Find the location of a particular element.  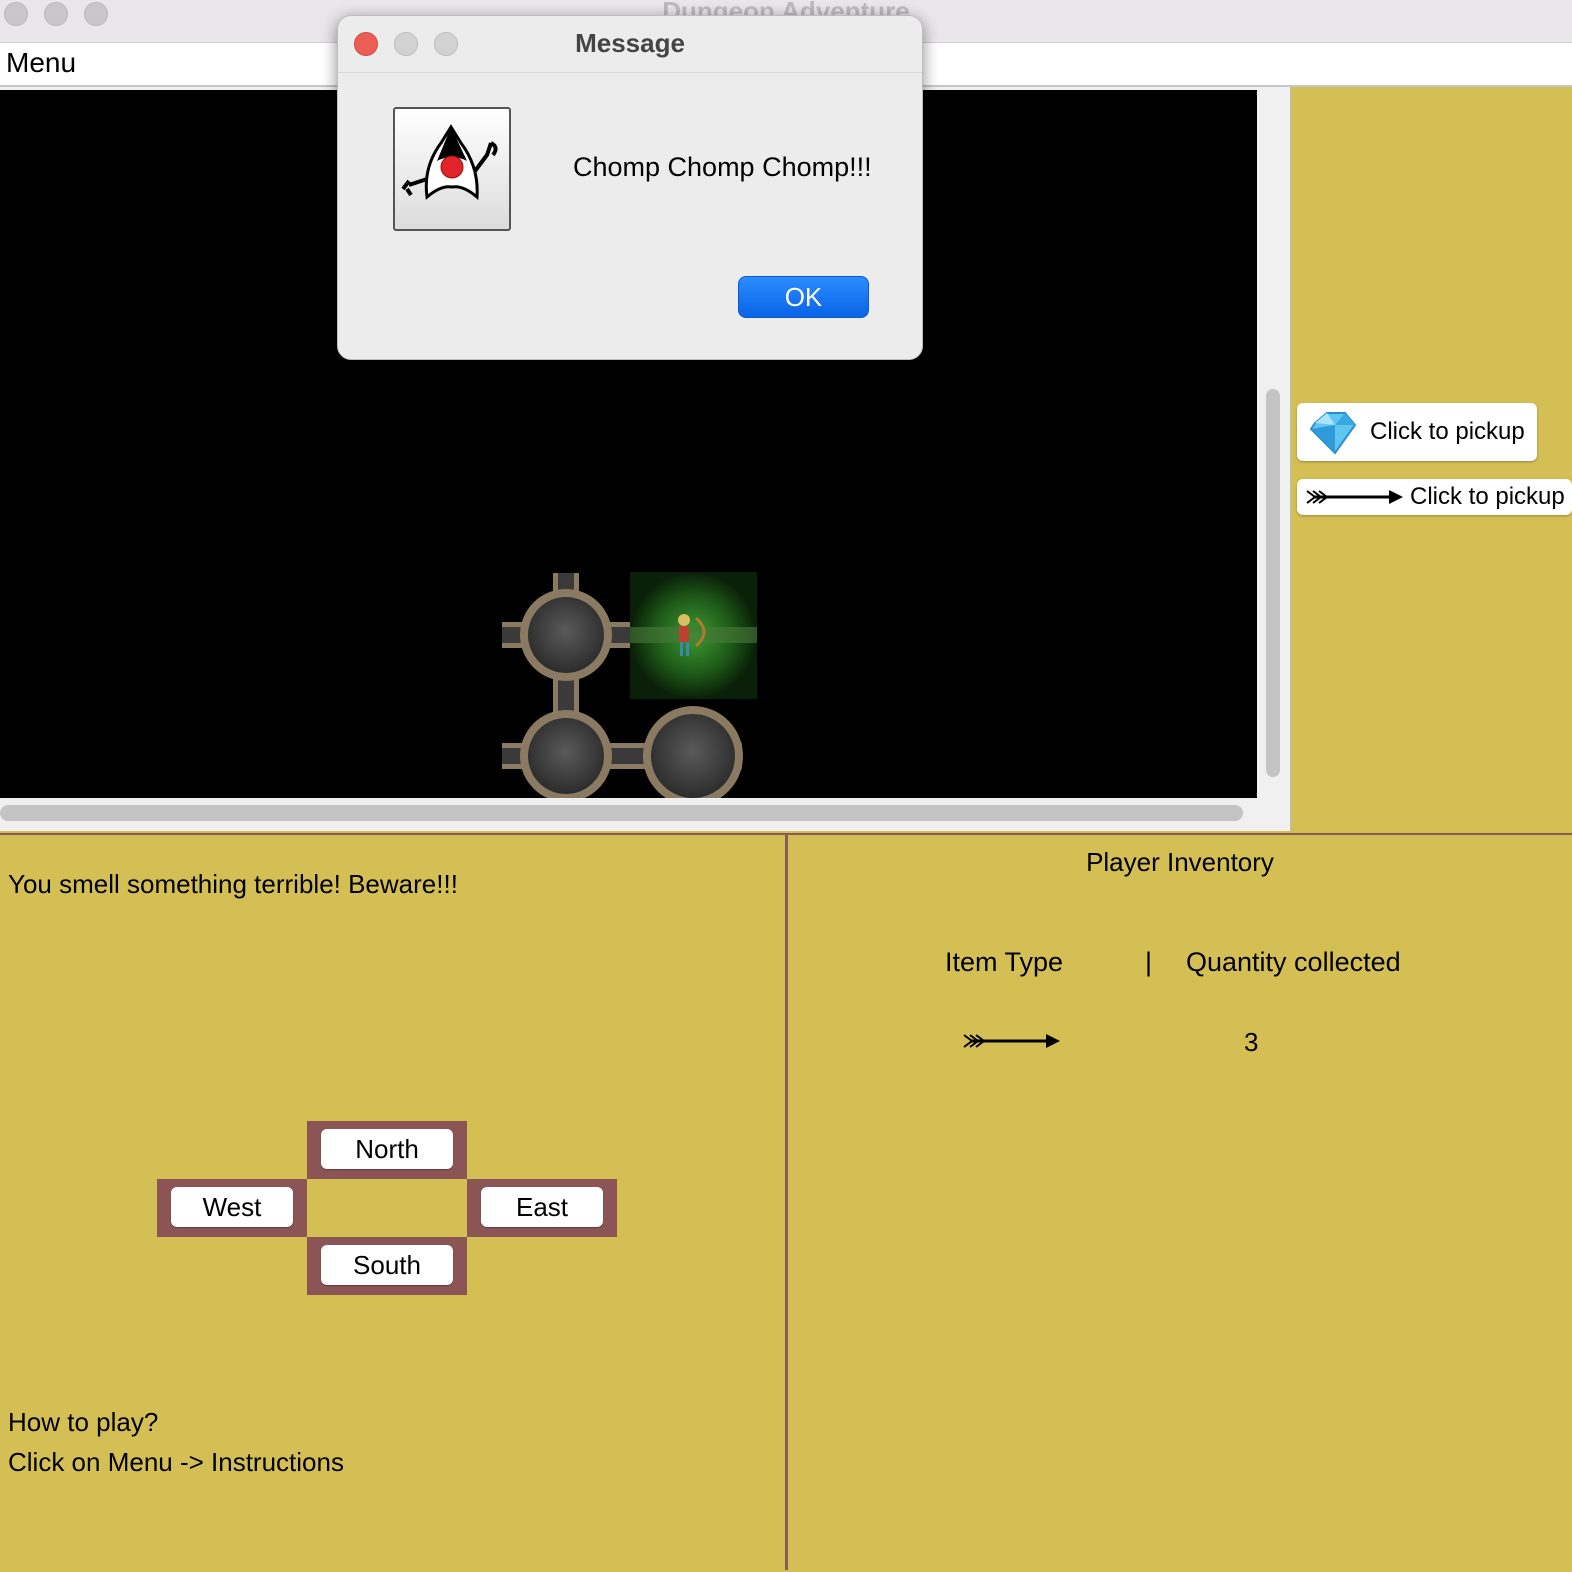

north-cell: North is located at coordinates (387, 1150).